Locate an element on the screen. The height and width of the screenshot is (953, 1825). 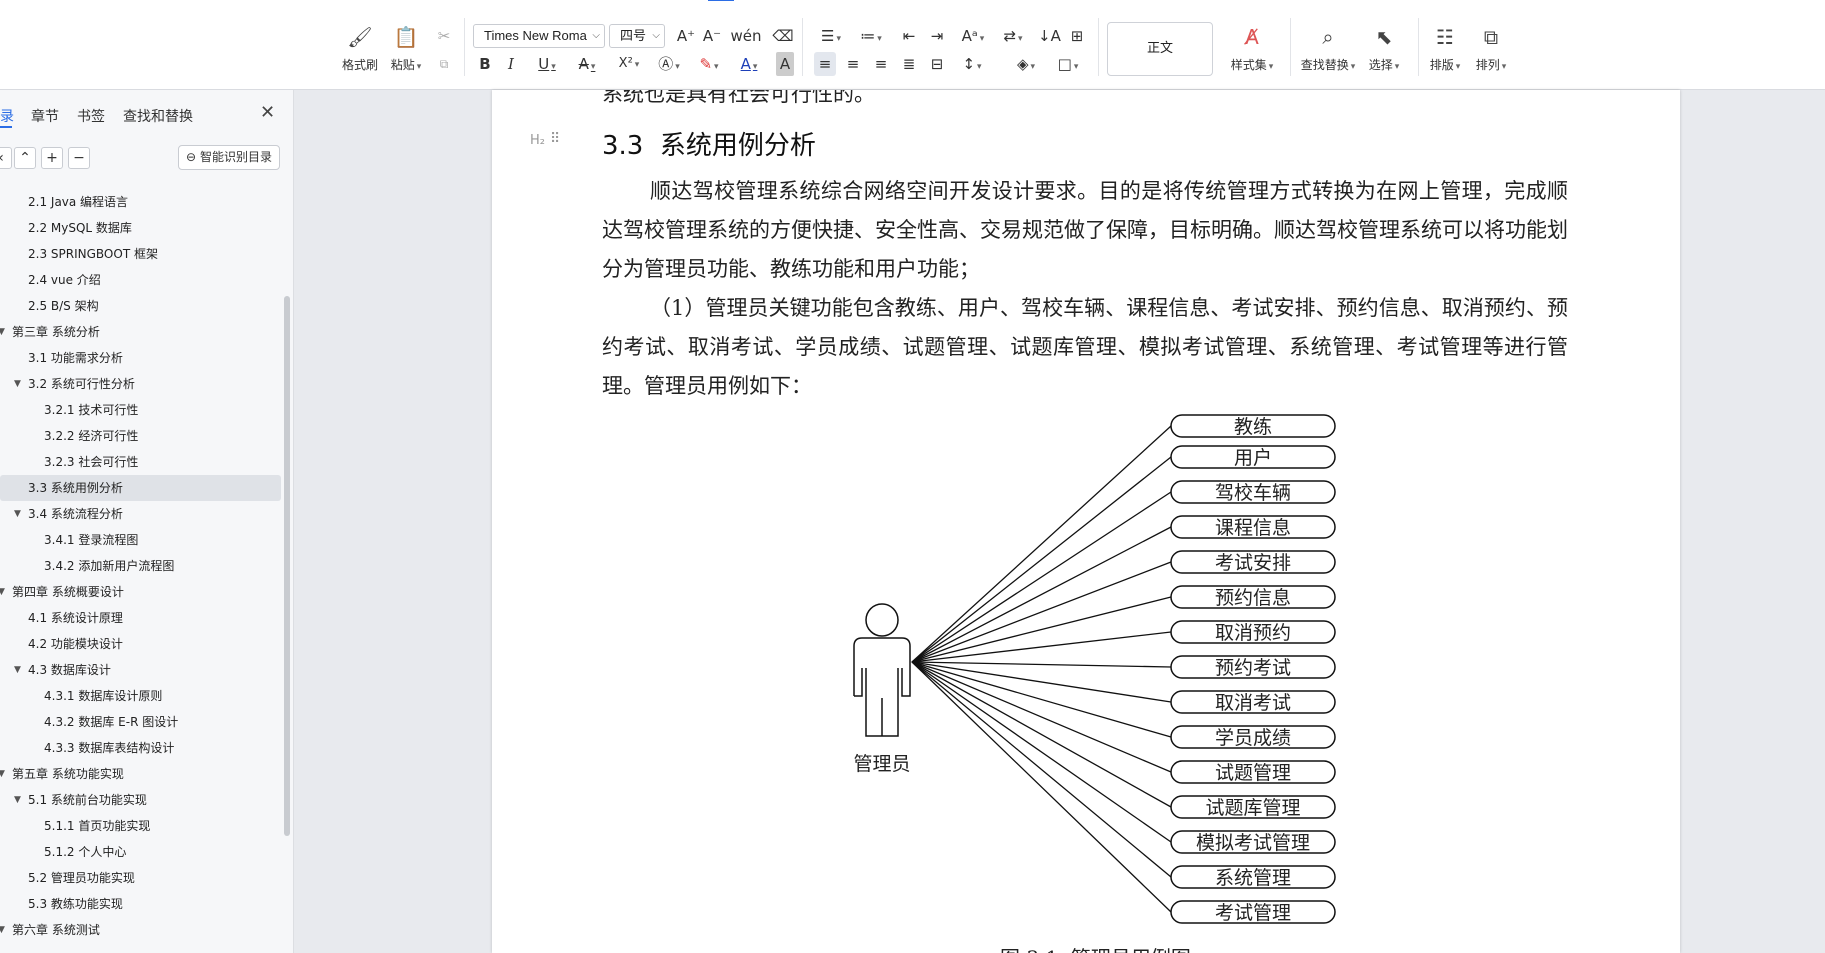
text-layout-icon: ☷ is located at coordinates (1445, 37).